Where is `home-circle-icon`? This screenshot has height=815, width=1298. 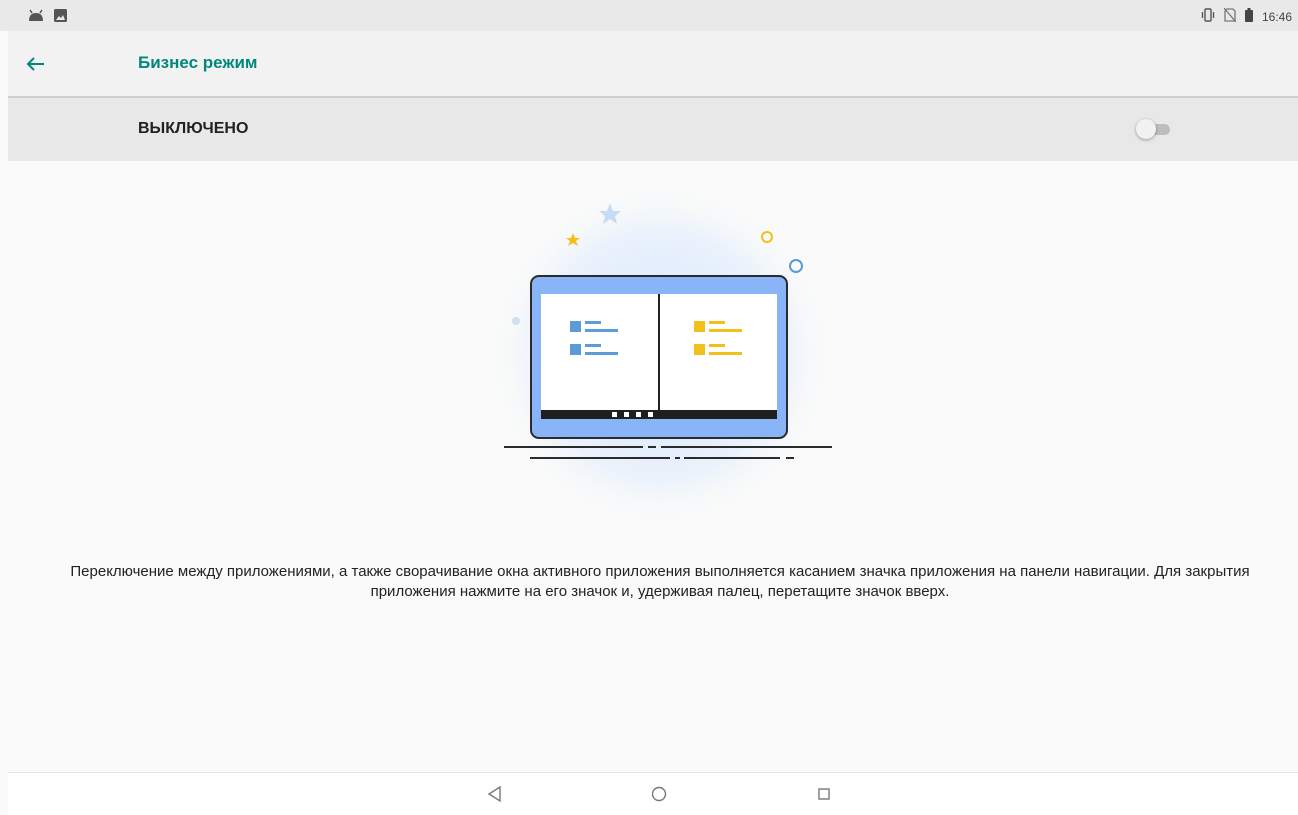
home-circle-icon is located at coordinates (659, 797).